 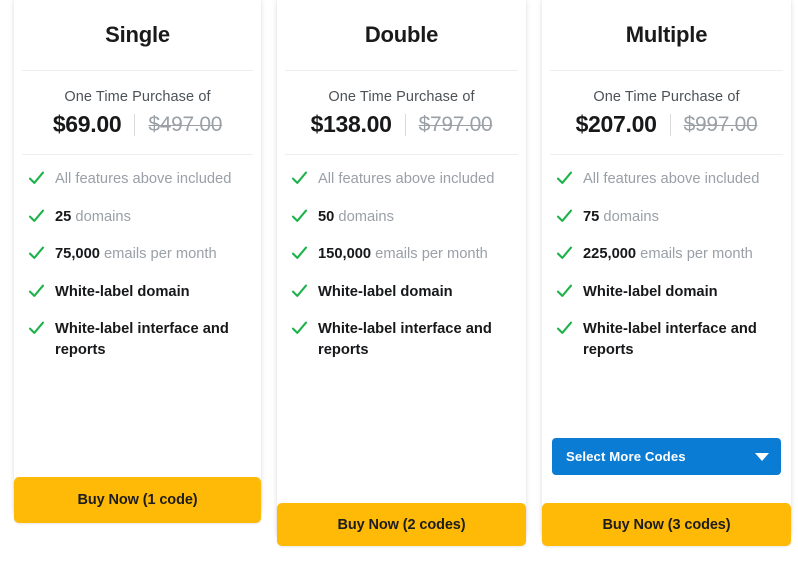 What do you see at coordinates (626, 456) in the screenshot?
I see `select-more-codes-label: Select More Codes` at bounding box center [626, 456].